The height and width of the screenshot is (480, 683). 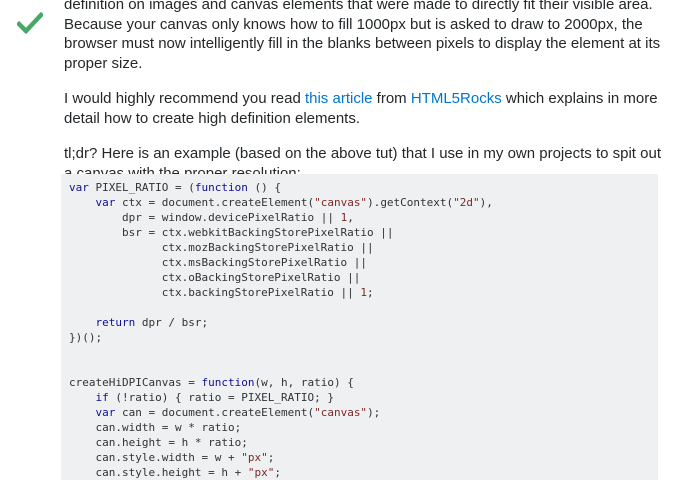 I want to click on code-line: ctx.backingStorePixelRatio || 1;, so click(x=267, y=292).